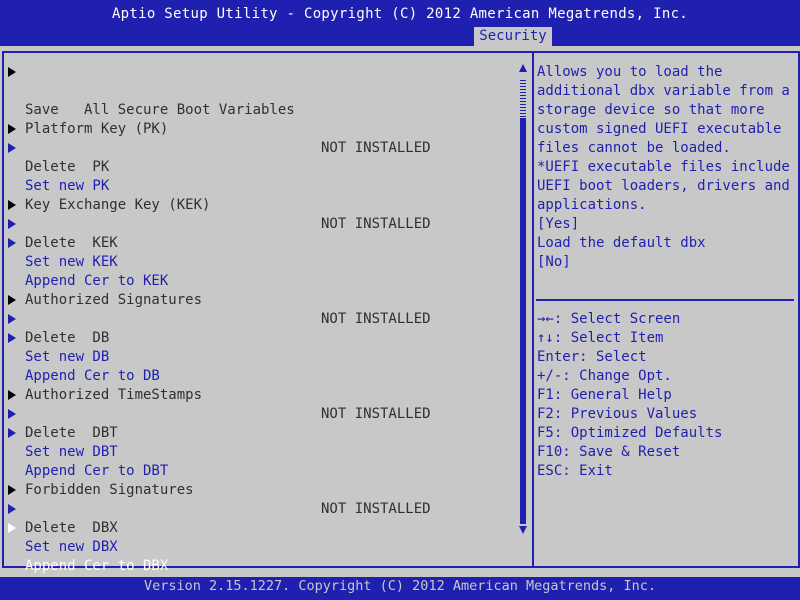 The height and width of the screenshot is (600, 800). What do you see at coordinates (250, 337) in the screenshot?
I see `set-new-db-item: Set new DB` at bounding box center [250, 337].